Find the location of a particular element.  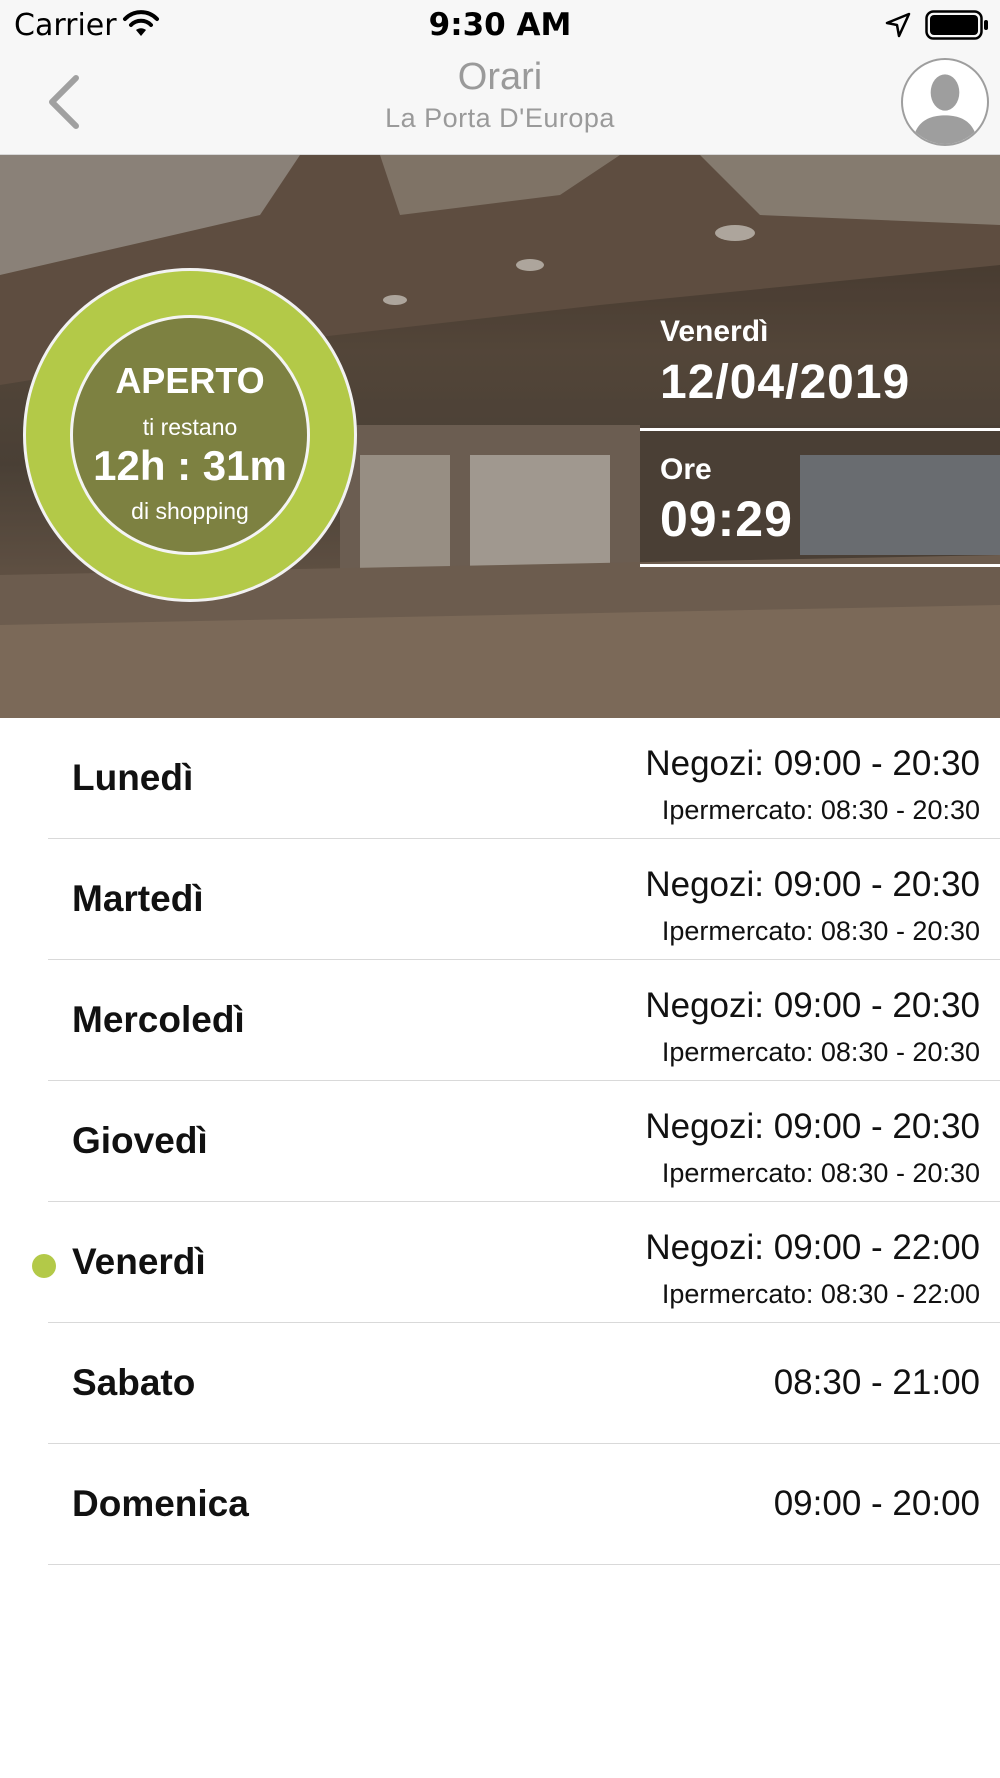

list-item: Domenica 09:00 - 20:00 is located at coordinates (500, 1504).